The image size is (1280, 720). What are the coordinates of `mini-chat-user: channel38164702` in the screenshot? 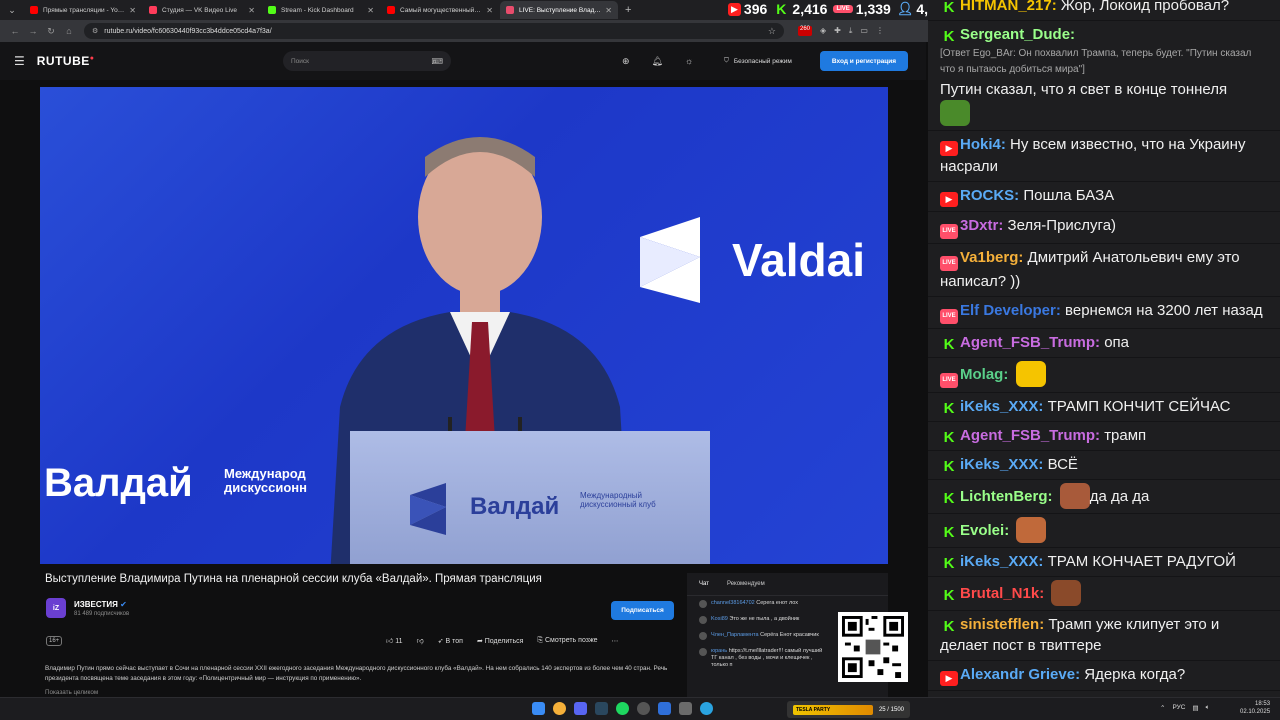 It's located at (733, 603).